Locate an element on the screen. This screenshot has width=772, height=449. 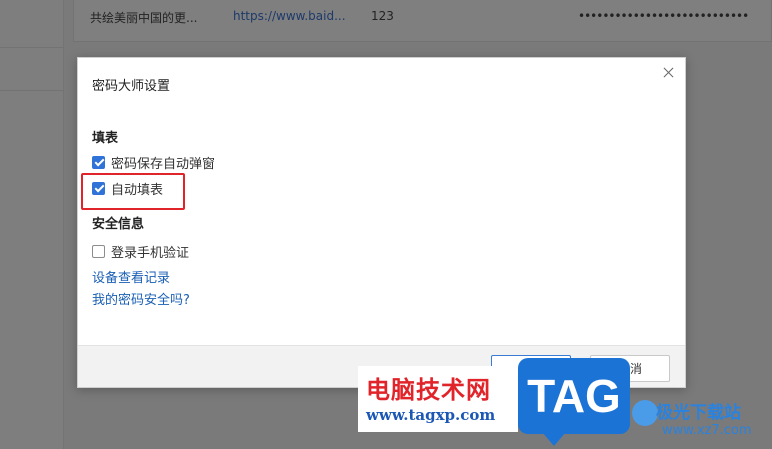
annotation-highlight-box is located at coordinates (133, 191).